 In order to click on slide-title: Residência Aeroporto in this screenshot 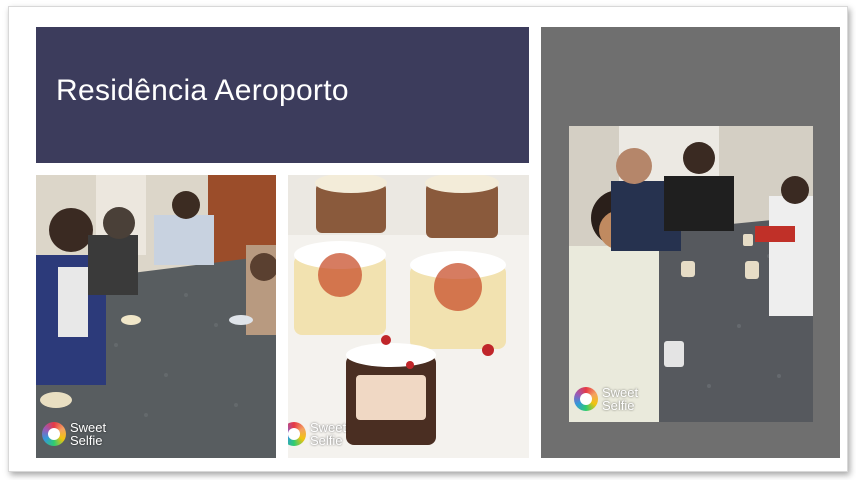, I will do `click(202, 90)`.